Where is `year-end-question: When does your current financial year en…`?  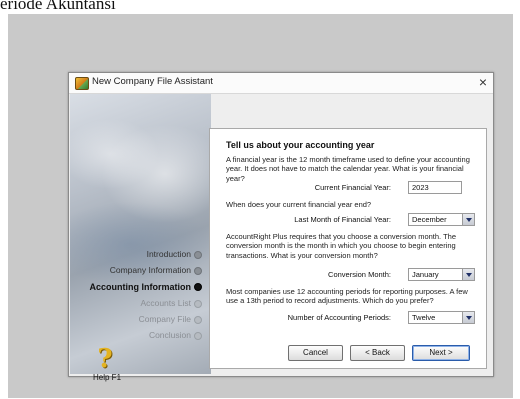
year-end-question: When does your current financial year en… is located at coordinates (299, 204).